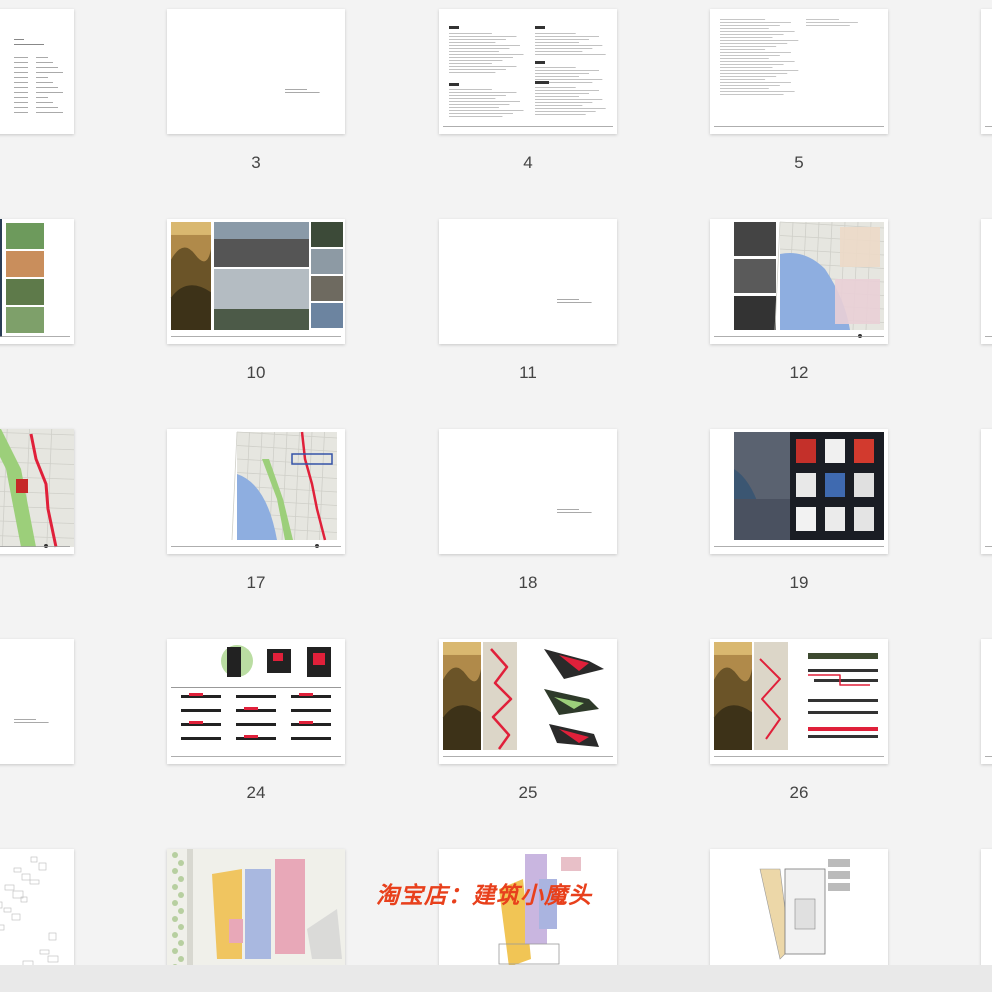  Describe the element at coordinates (256, 792) in the screenshot. I see `page-number-label: 24` at that location.